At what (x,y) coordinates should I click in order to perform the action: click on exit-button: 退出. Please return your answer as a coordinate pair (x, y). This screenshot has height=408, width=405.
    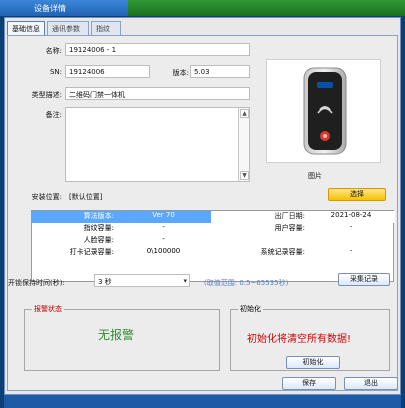
    Looking at the image, I should click on (371, 383).